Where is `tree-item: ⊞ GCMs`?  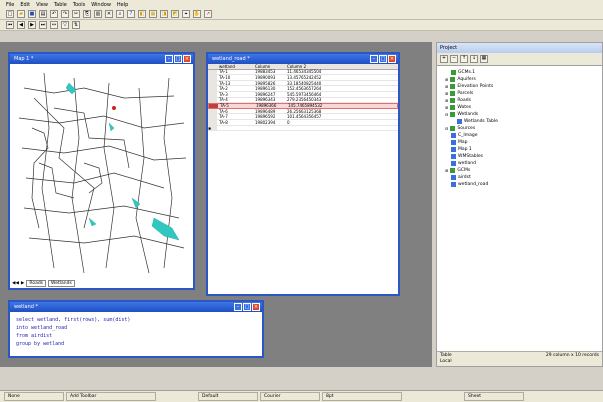
tree-item: ⊞ GCMs is located at coordinates (523, 170).